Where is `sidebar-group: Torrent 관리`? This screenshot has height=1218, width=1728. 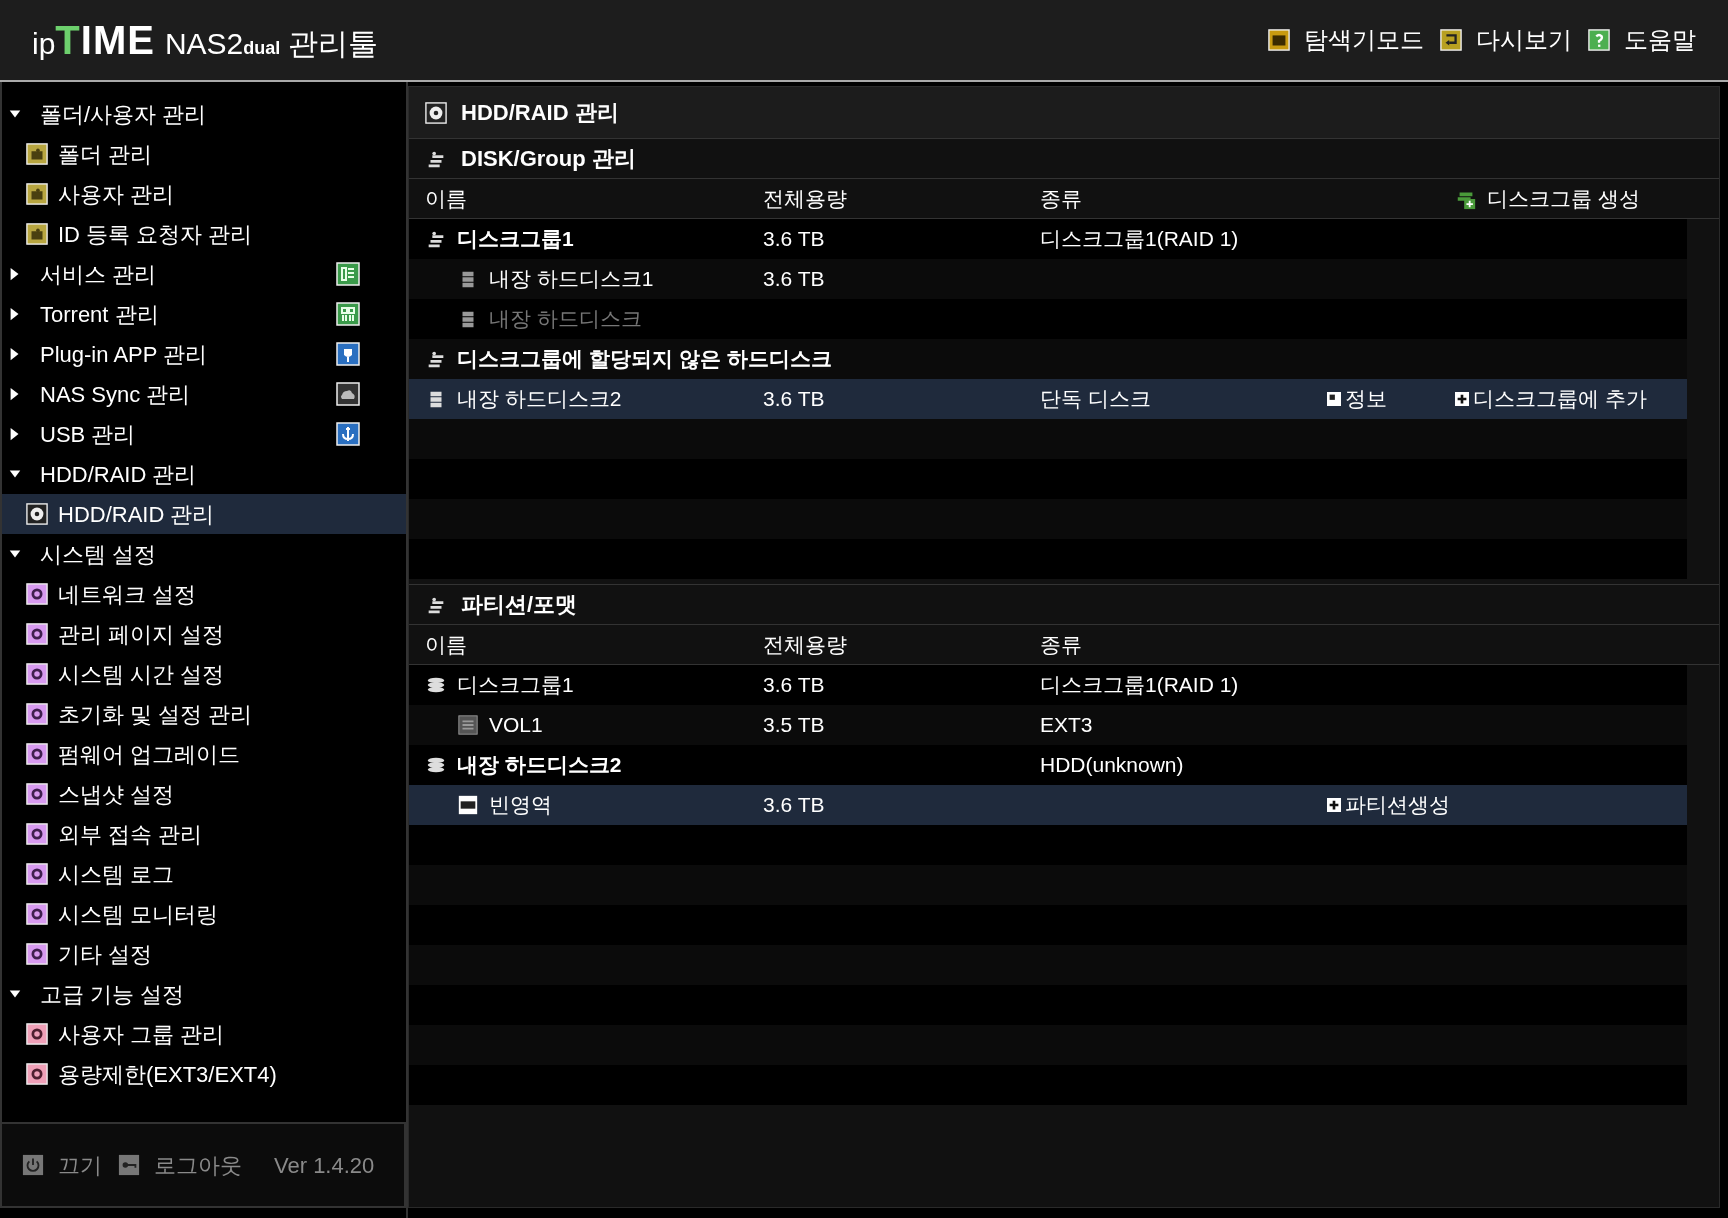 sidebar-group: Torrent 관리 is located at coordinates (99, 314).